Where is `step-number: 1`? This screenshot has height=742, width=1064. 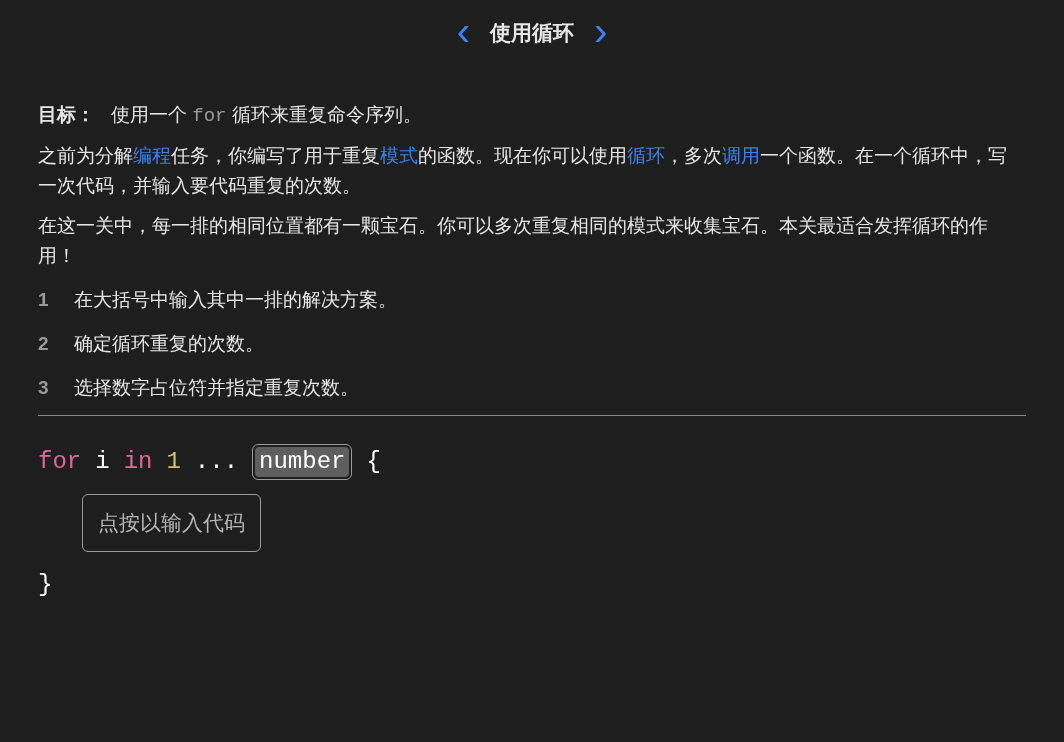
step-number: 1 is located at coordinates (44, 300).